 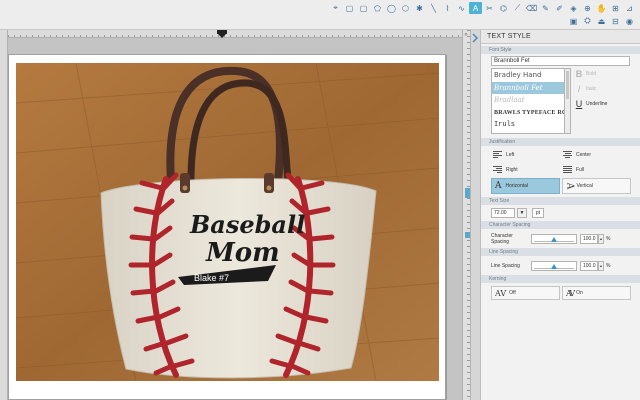 I want to click on text-size-input: 72.00, so click(x=503, y=213).